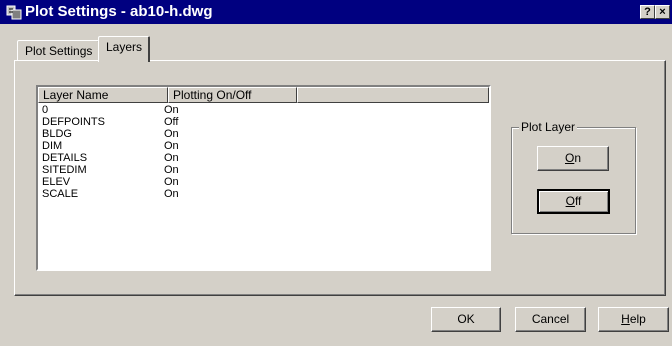 This screenshot has width=672, height=346. What do you see at coordinates (60, 194) in the screenshot?
I see `layer-name: SCALE` at bounding box center [60, 194].